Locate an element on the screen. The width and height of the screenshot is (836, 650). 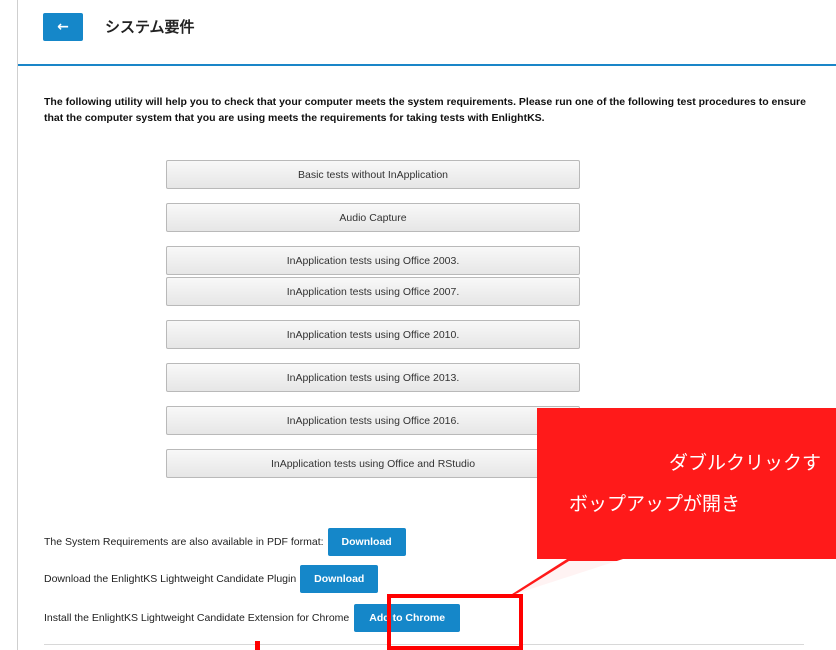
callout-line-1: ダブルクリックす is located at coordinates (745, 463).